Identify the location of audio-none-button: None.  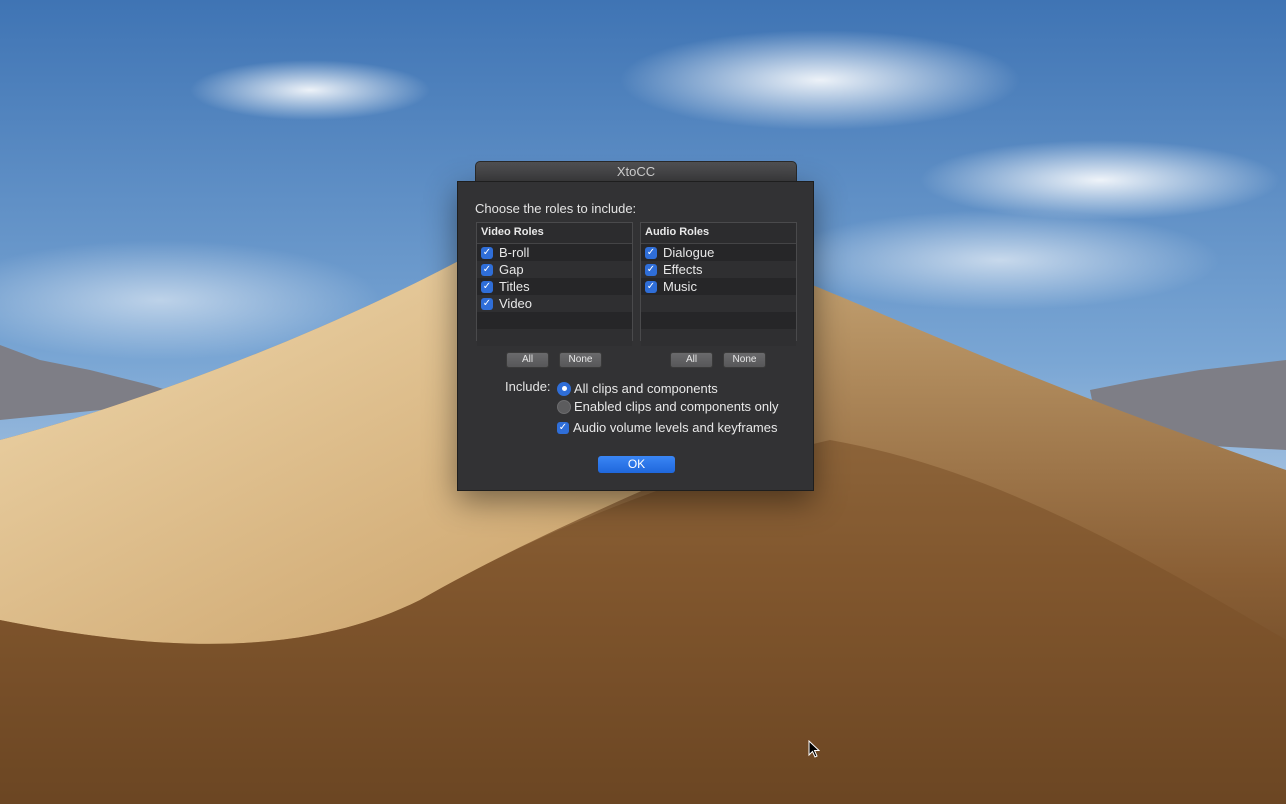
(744, 360).